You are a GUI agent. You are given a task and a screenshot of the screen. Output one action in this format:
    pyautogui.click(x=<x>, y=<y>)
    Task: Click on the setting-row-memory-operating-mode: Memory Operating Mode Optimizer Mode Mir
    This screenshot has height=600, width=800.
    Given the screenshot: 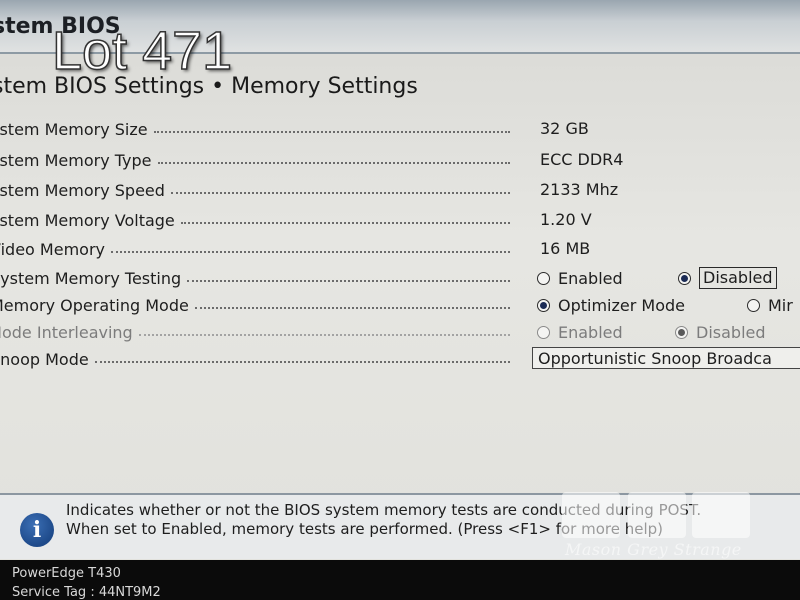 What is the action you would take?
    pyautogui.click(x=400, y=305)
    